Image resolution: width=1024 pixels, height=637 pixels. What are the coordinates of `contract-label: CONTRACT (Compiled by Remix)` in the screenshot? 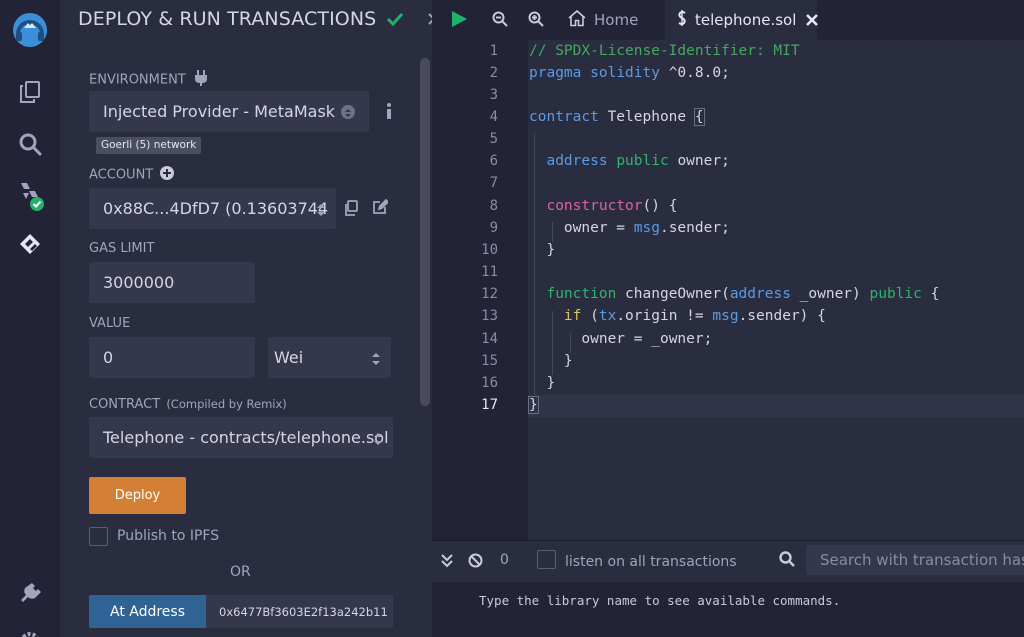 It's located at (188, 404).